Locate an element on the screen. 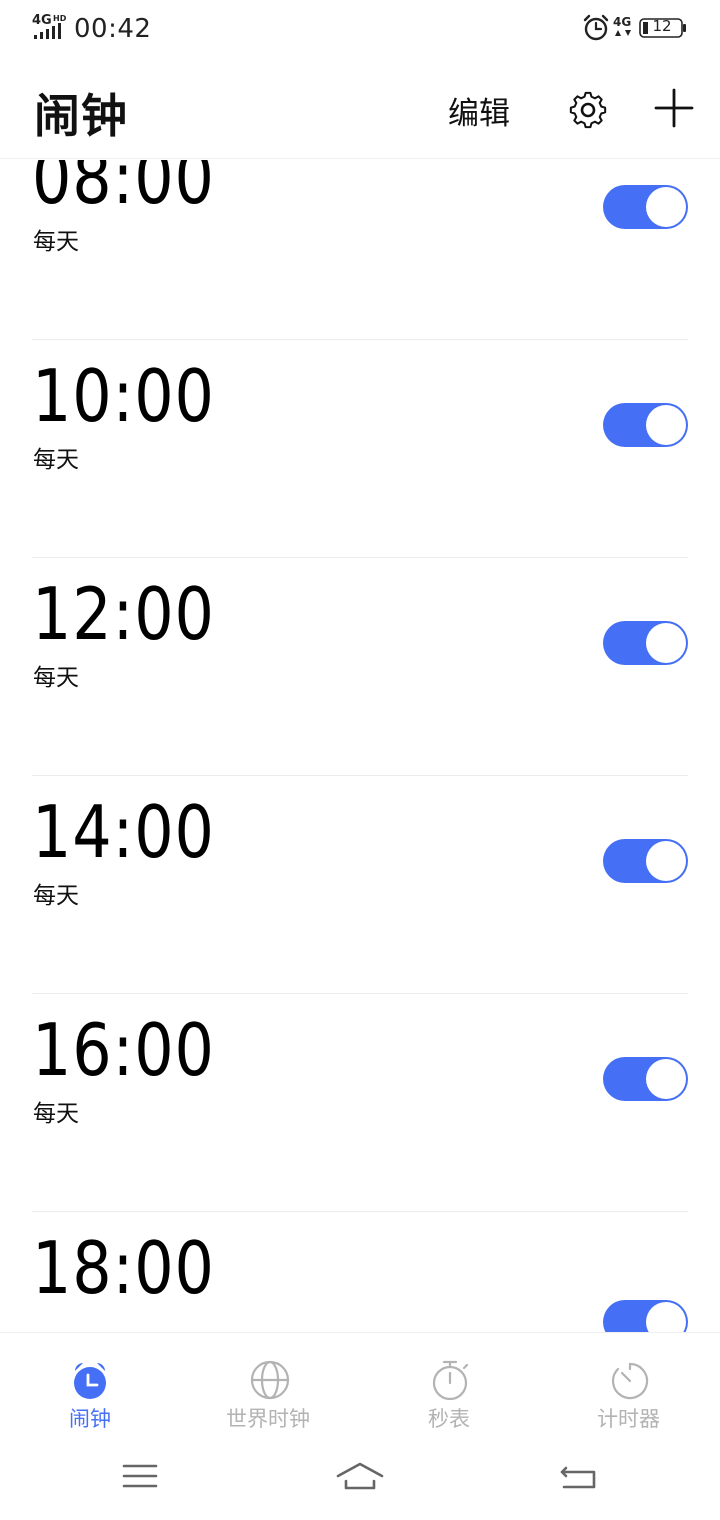 The image size is (720, 1520). home-icon is located at coordinates (360, 1476).